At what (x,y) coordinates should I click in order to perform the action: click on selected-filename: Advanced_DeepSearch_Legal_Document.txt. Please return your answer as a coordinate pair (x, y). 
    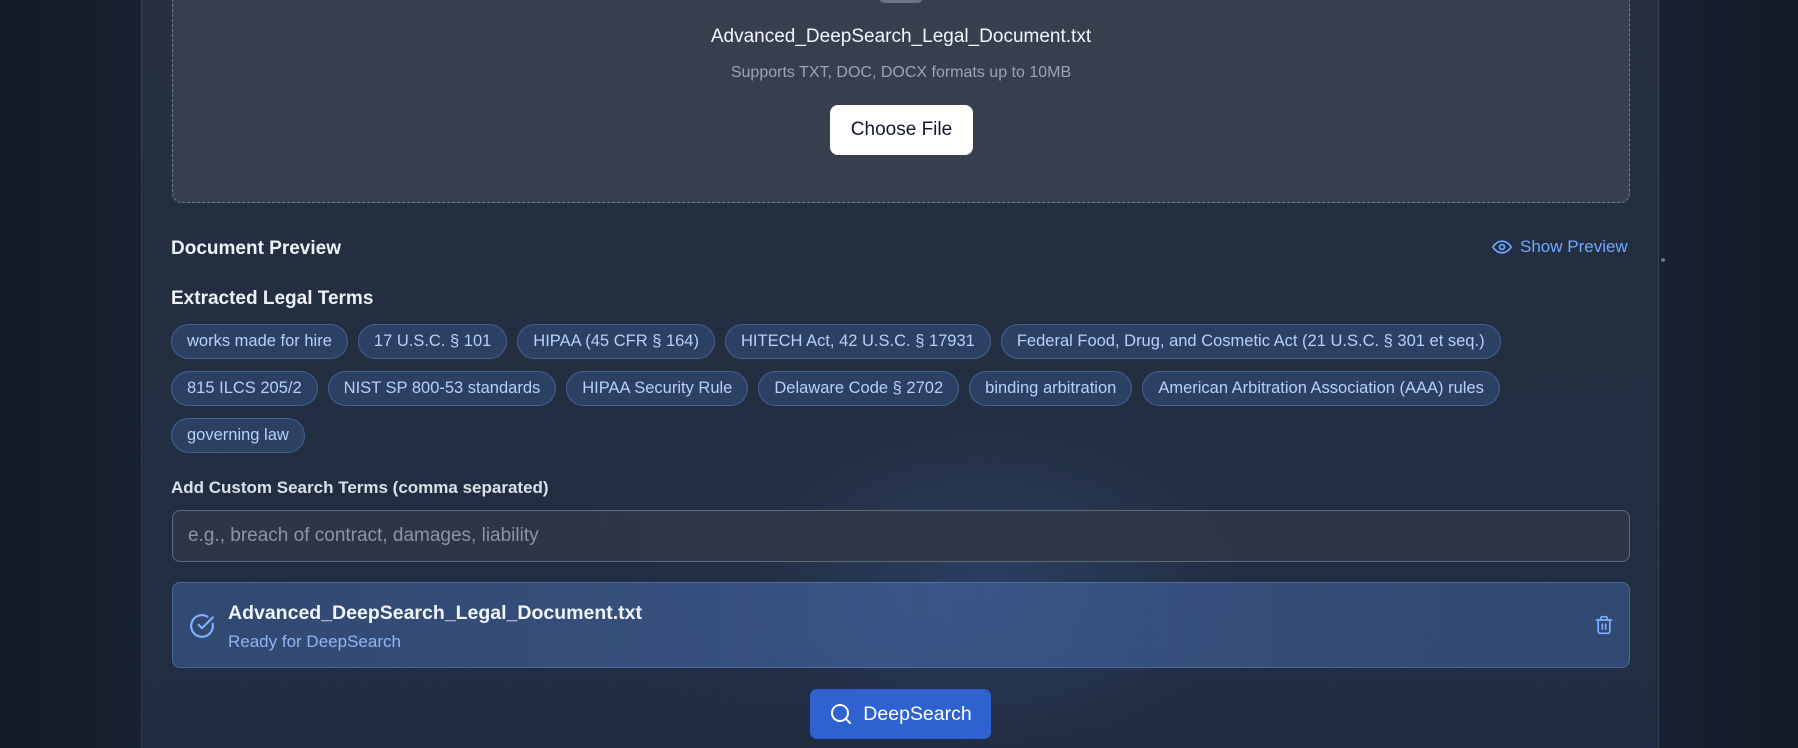
    Looking at the image, I should click on (901, 36).